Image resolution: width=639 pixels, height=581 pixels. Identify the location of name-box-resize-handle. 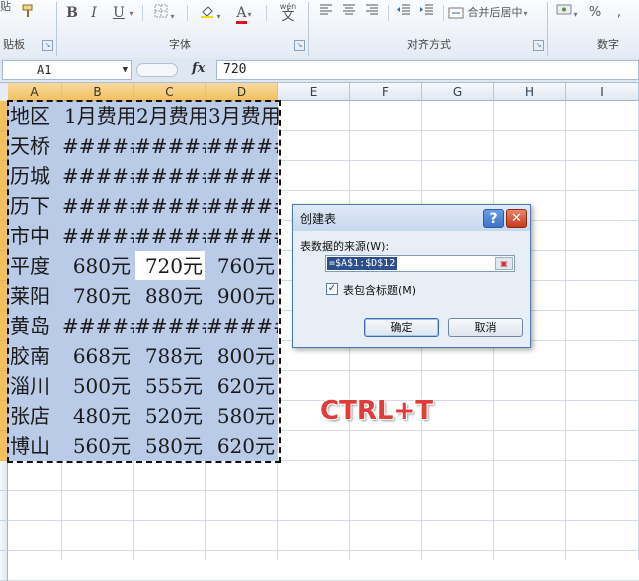
(157, 70).